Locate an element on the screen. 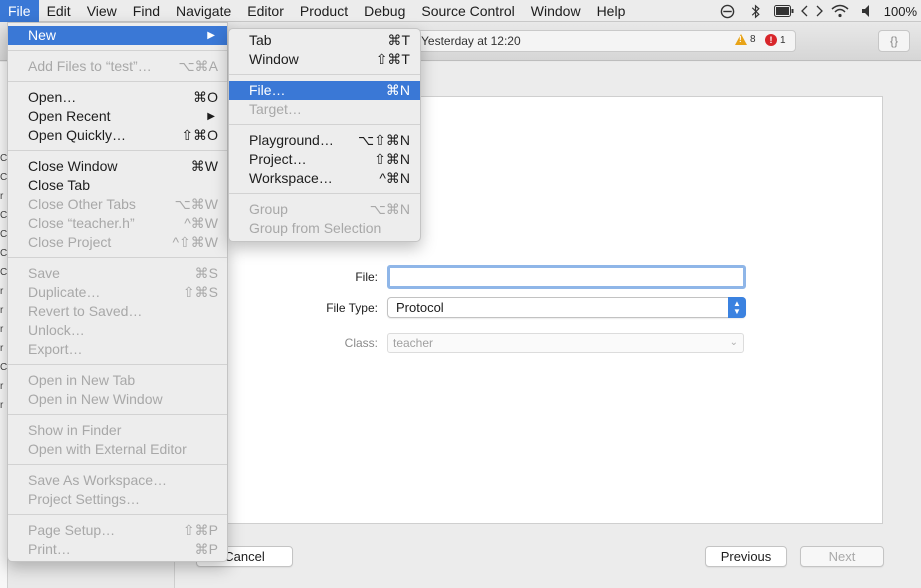  menu-item-new-workspace: Workspace… ^⌘N is located at coordinates (324, 178).